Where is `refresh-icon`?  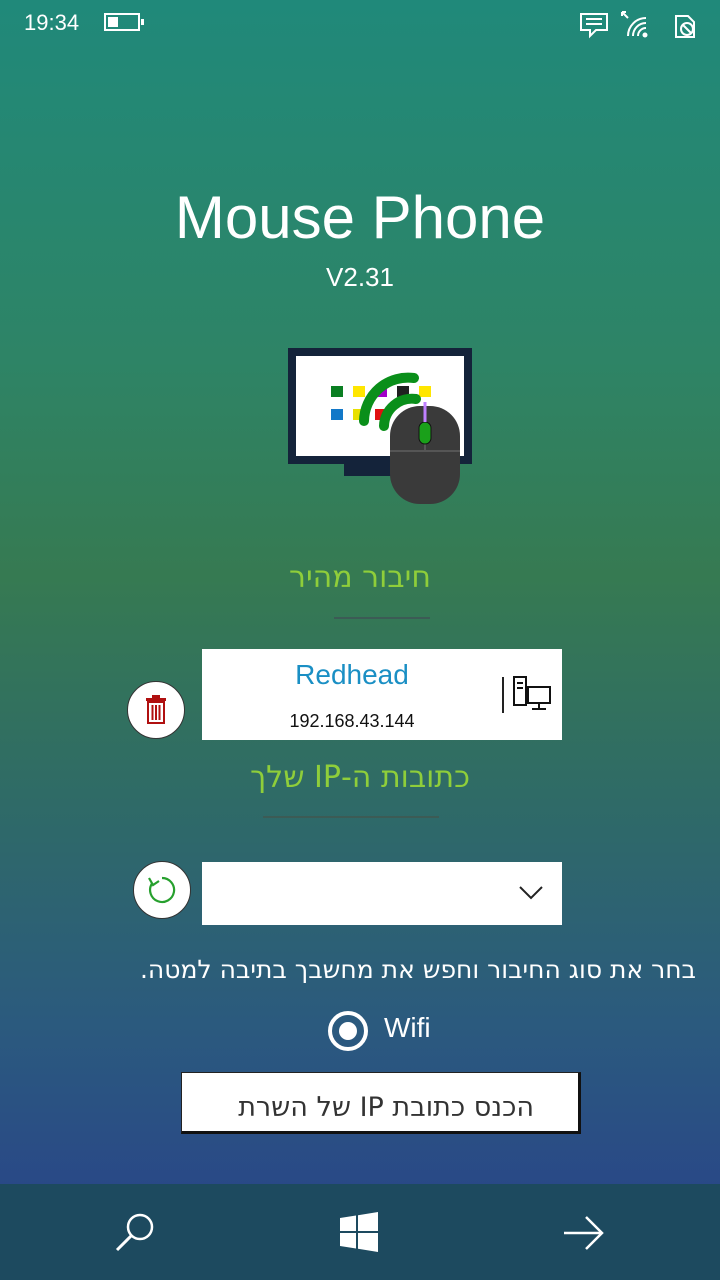
refresh-icon is located at coordinates (162, 890).